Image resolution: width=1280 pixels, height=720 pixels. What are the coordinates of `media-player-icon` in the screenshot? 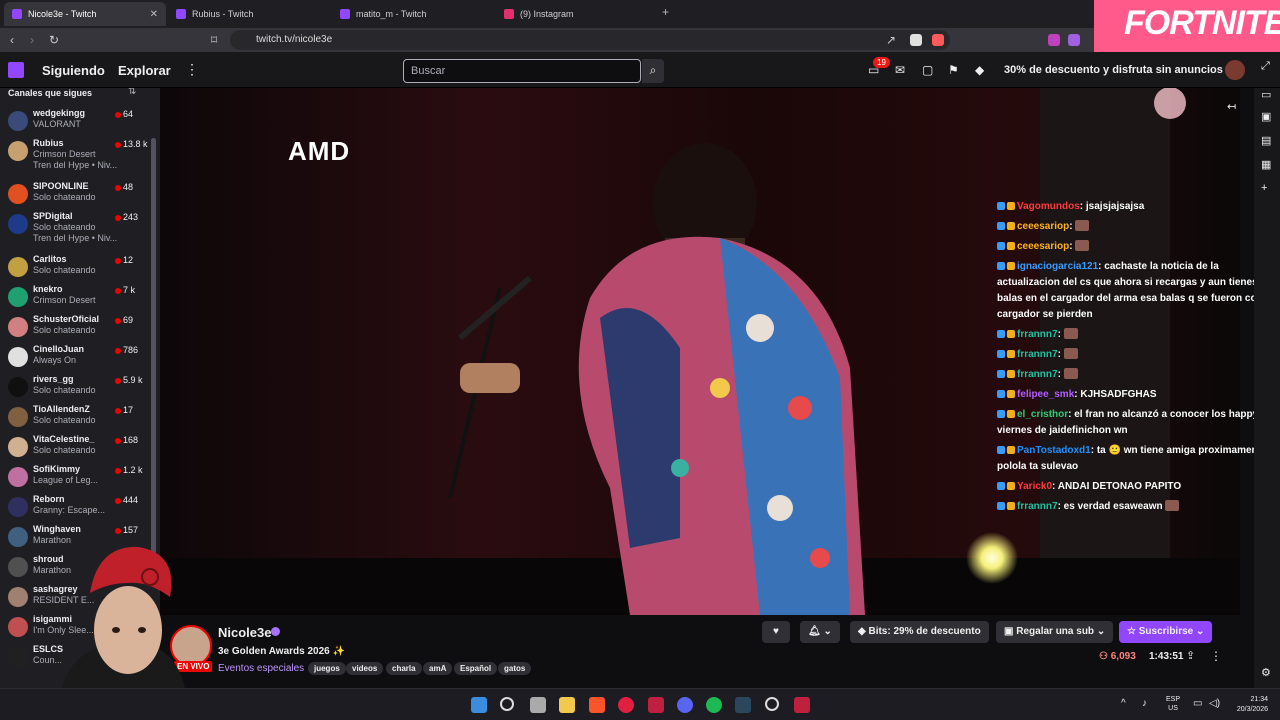 It's located at (626, 705).